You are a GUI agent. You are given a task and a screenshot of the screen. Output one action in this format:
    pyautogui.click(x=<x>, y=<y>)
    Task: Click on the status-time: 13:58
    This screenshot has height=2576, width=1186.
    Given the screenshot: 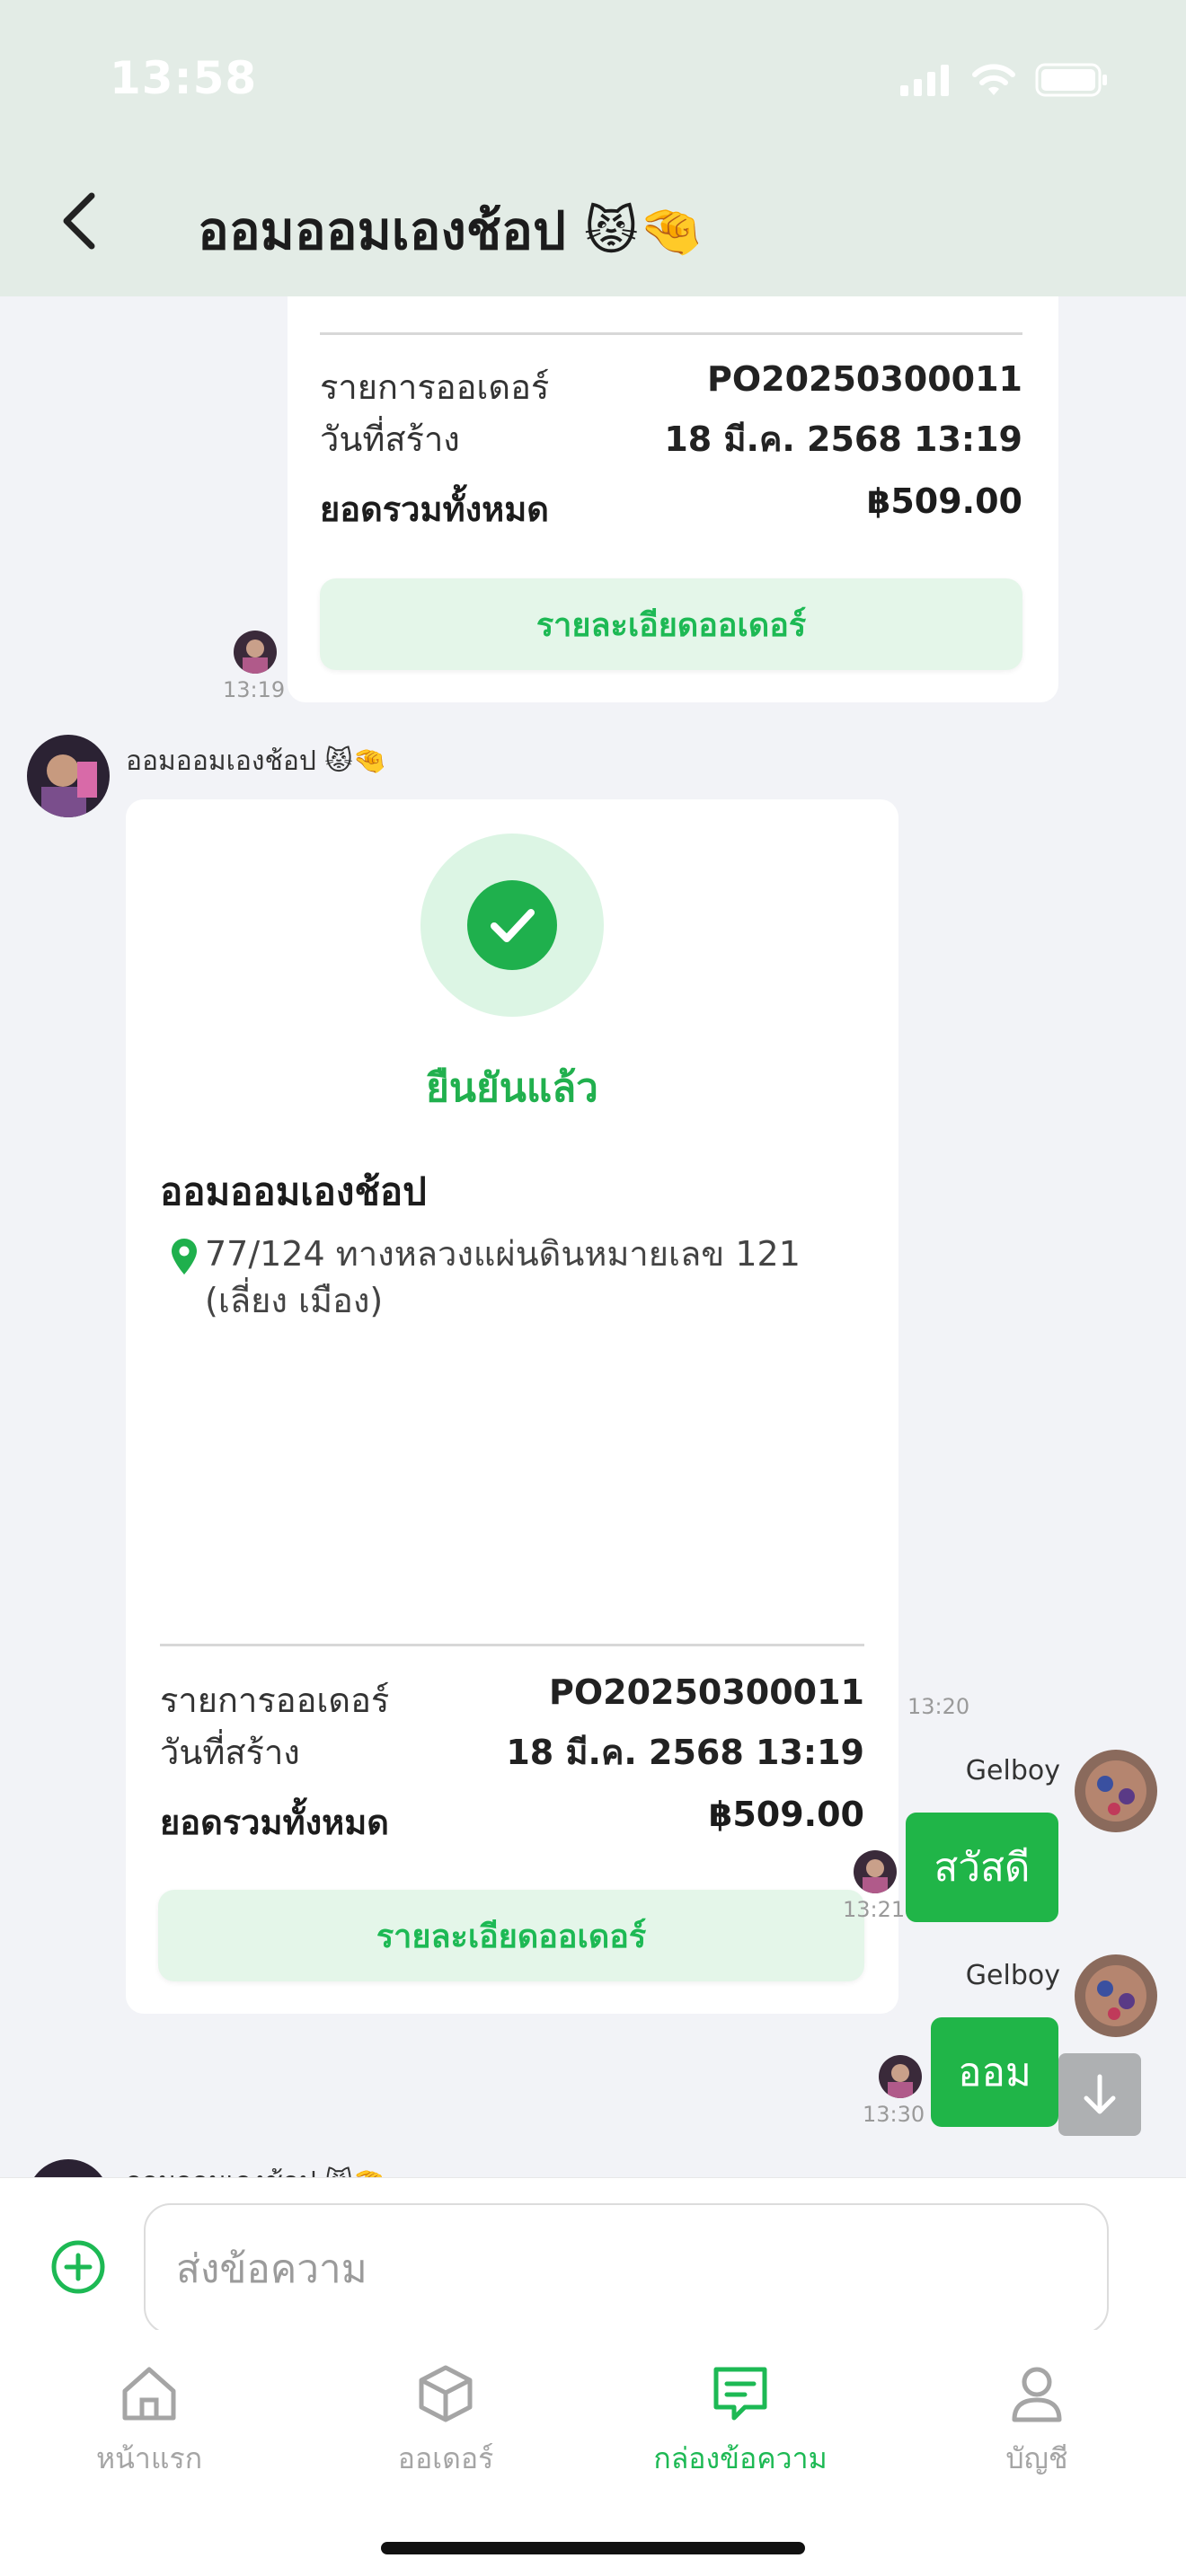 What is the action you would take?
    pyautogui.click(x=184, y=78)
    